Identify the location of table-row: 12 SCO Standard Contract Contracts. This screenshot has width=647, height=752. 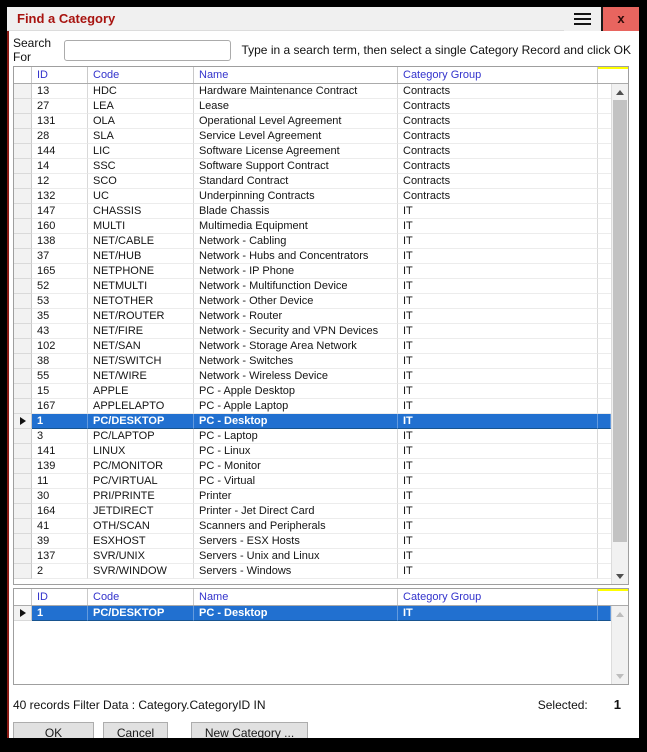
(312, 181).